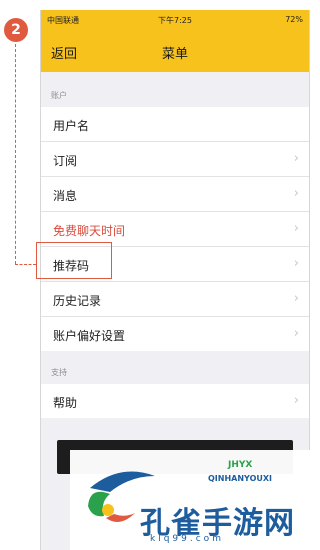 This screenshot has height=550, width=320. What do you see at coordinates (74, 260) in the screenshot?
I see `referral-highlight-box` at bounding box center [74, 260].